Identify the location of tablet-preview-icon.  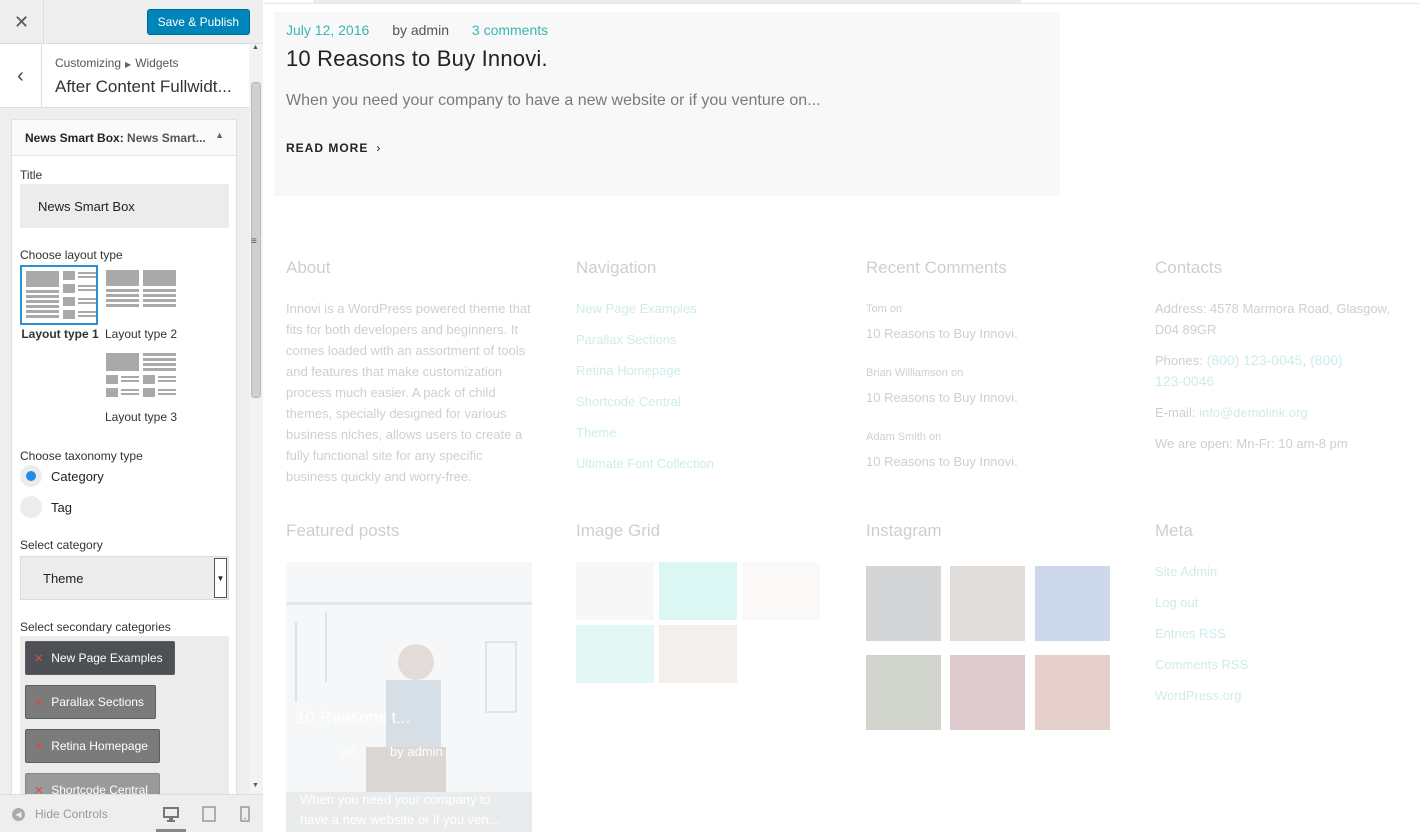
(209, 814).